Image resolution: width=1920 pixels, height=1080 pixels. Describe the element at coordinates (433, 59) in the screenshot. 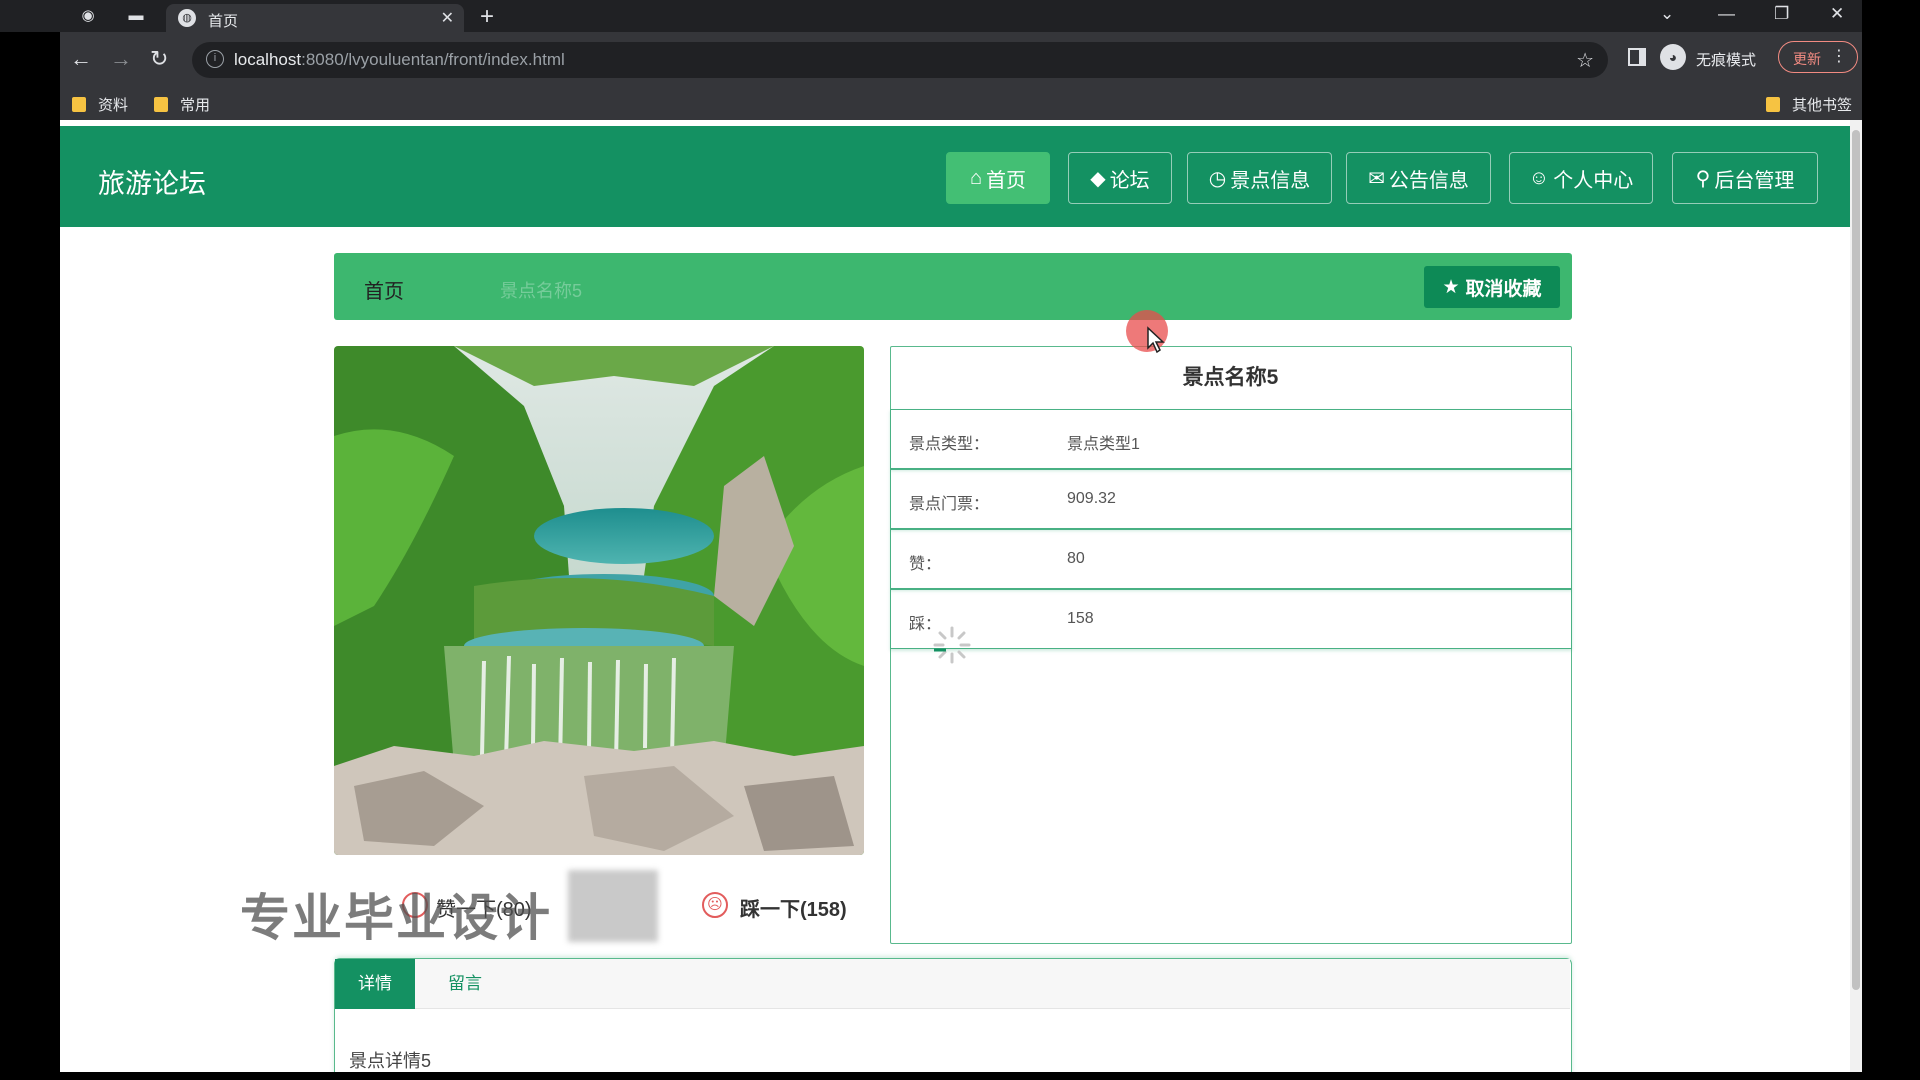

I see `url-path: :8080/lvyouluentan/front/index.html` at that location.